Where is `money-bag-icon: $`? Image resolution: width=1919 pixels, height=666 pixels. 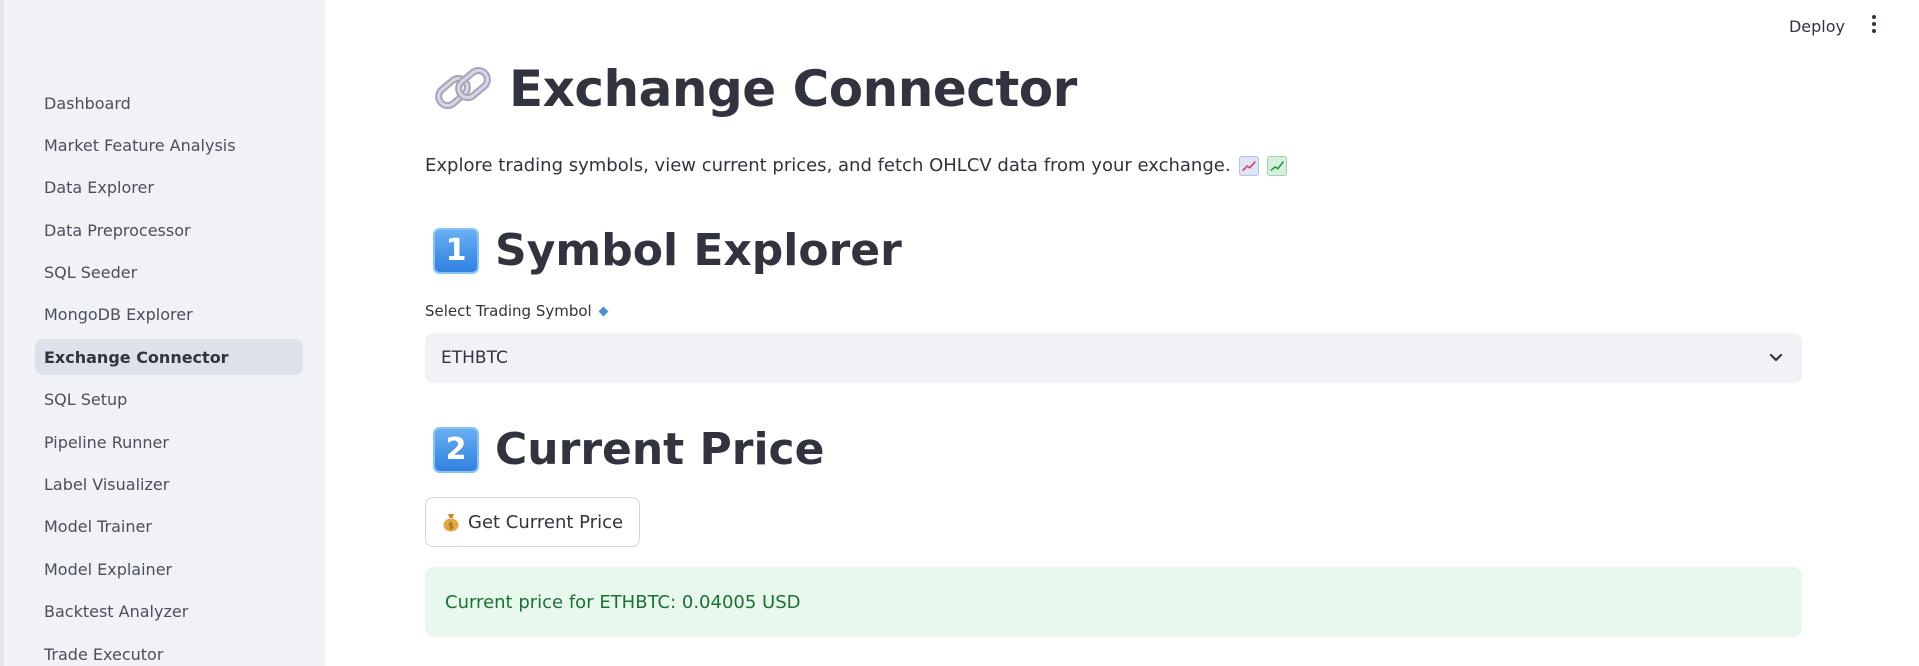 money-bag-icon: $ is located at coordinates (451, 523).